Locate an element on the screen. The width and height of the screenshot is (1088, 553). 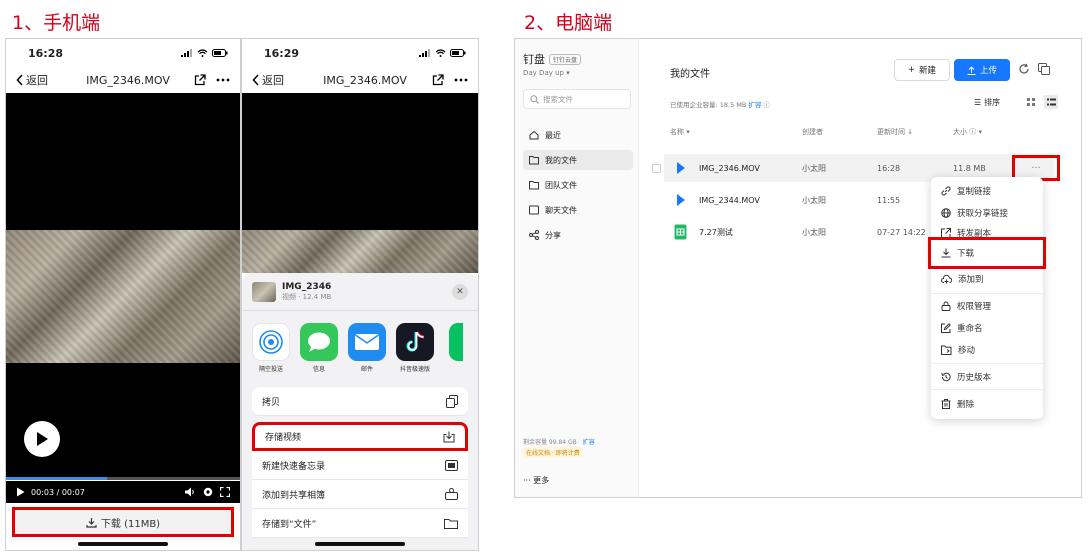
menu-item-share-link: 获取分享链接 is located at coordinates (987, 213).